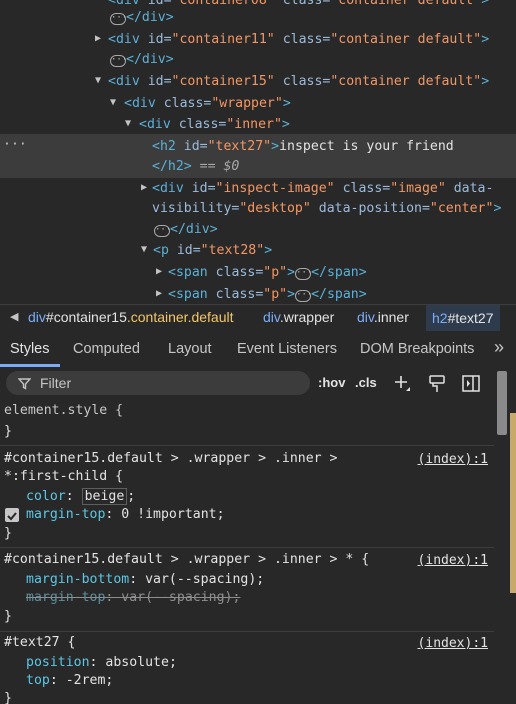  Describe the element at coordinates (131, 317) in the screenshot. I see `breadcrumb-item-container15: div#container15.container.default` at that location.